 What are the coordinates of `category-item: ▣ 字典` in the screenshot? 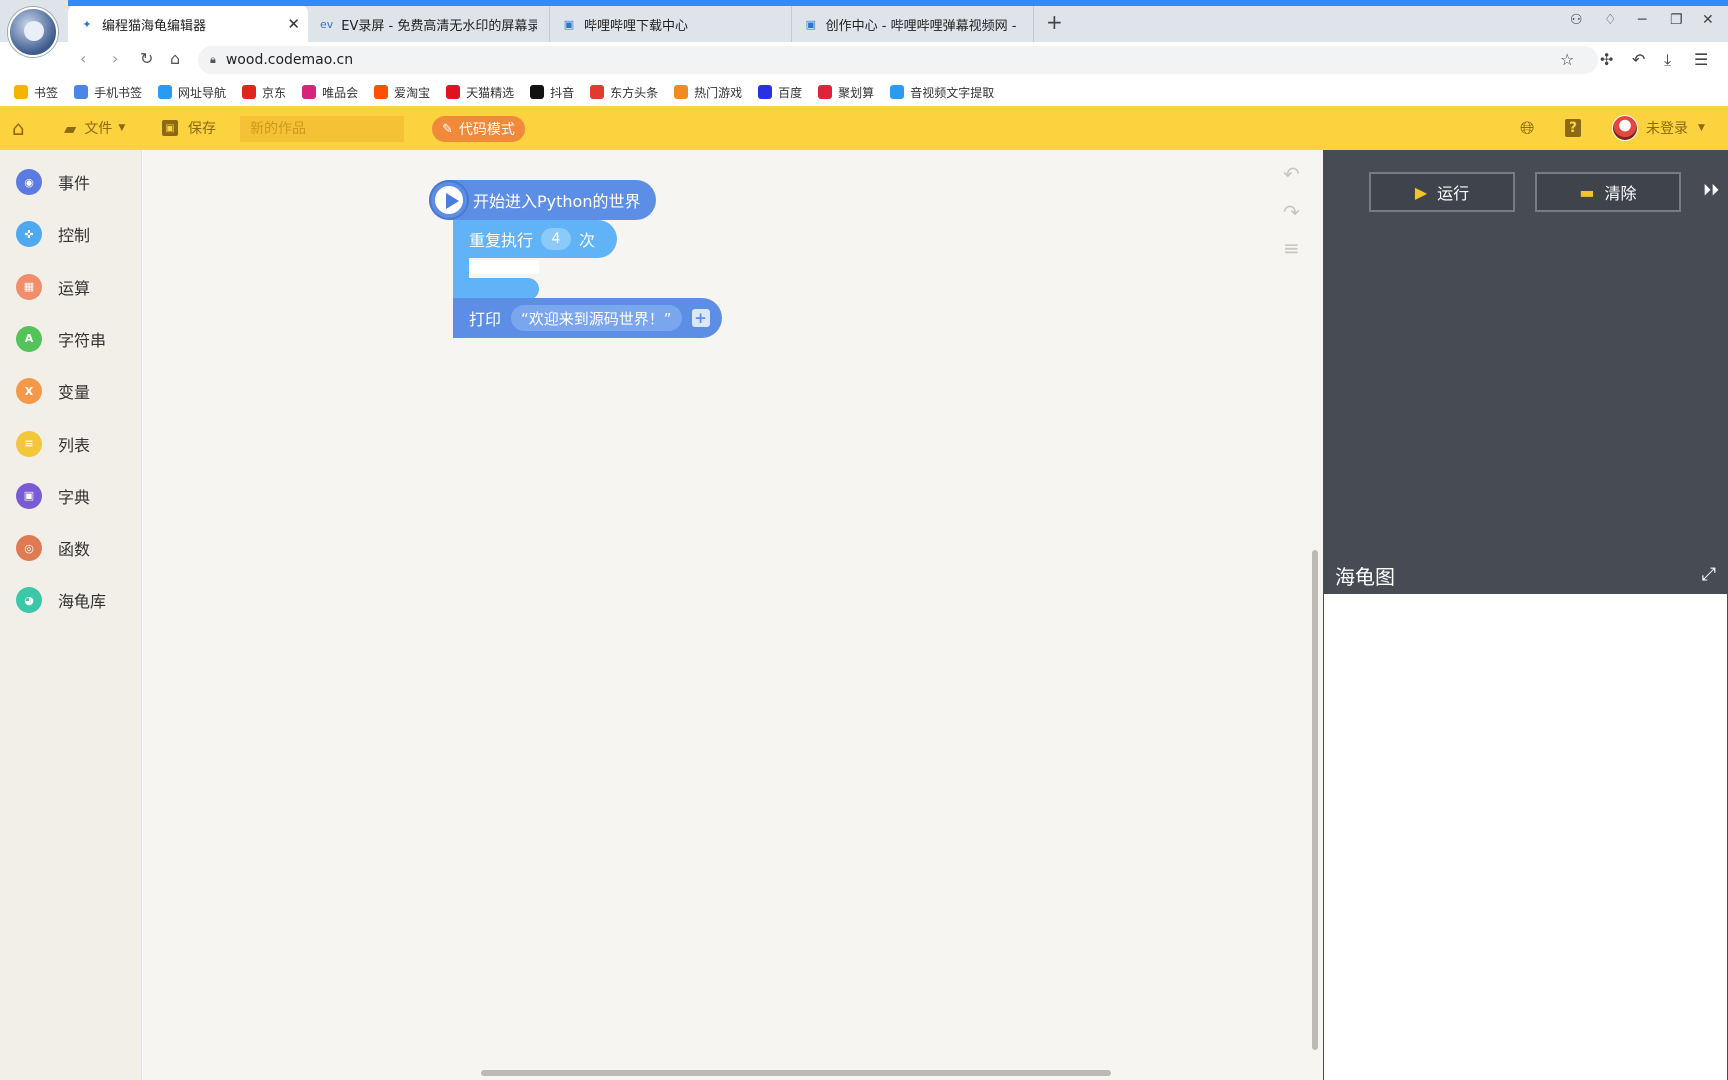 It's located at (71, 496).